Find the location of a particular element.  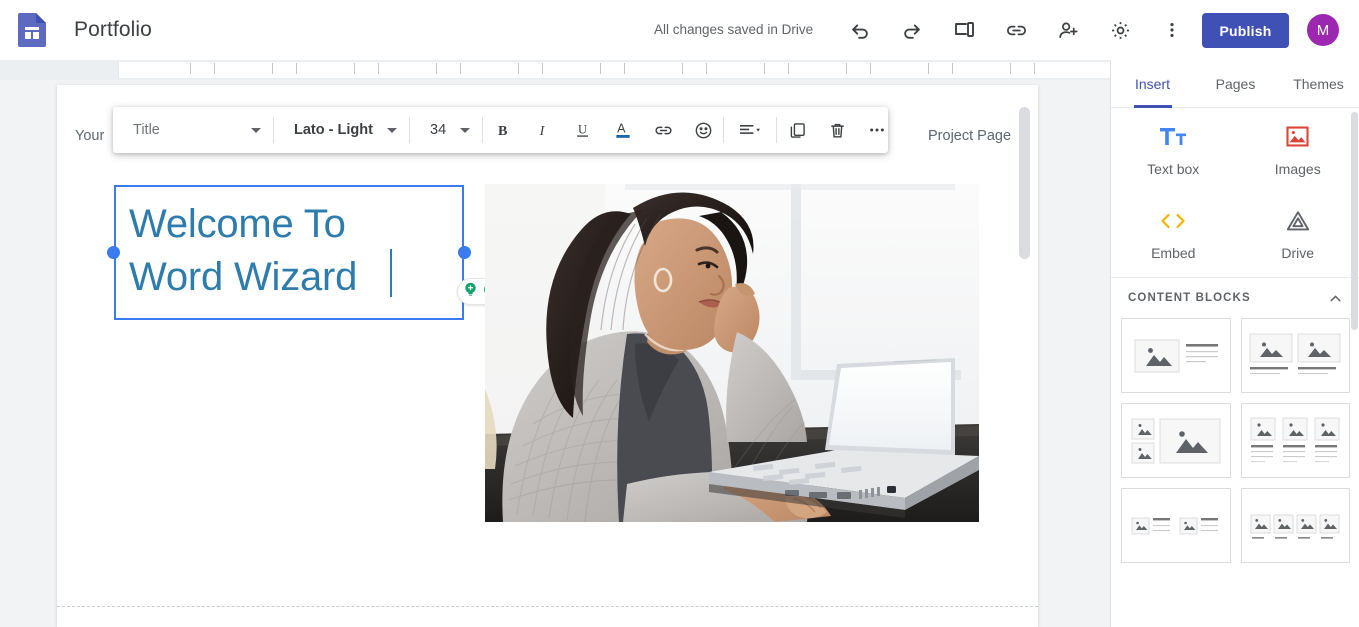

insert-images: Images is located at coordinates (1297, 150).